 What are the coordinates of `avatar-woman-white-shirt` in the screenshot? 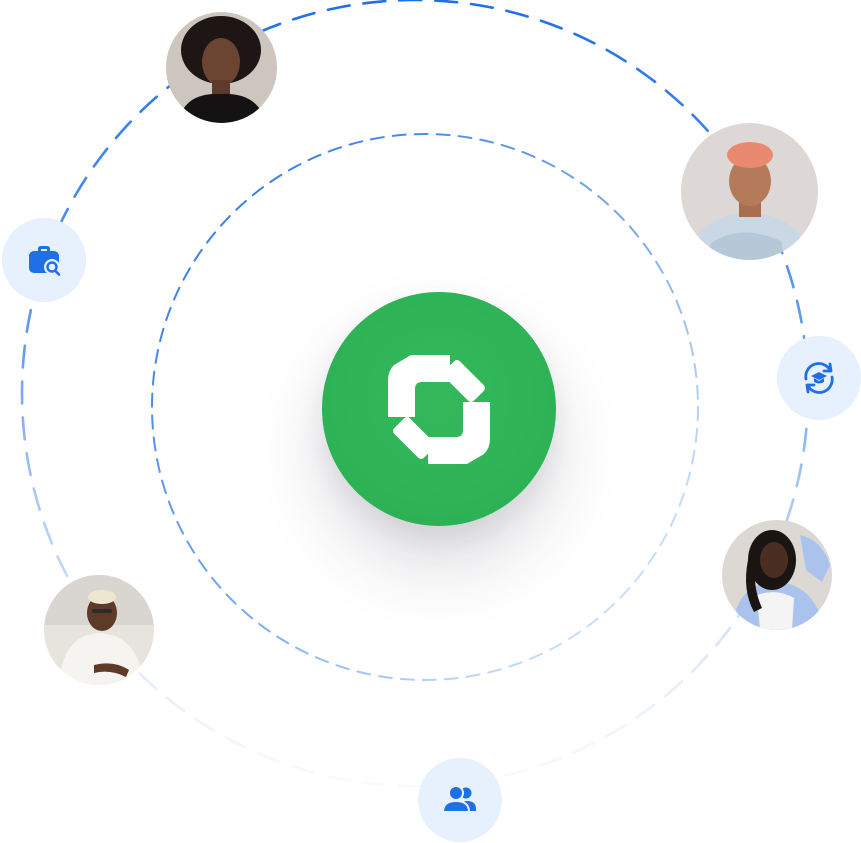 It's located at (99, 630).